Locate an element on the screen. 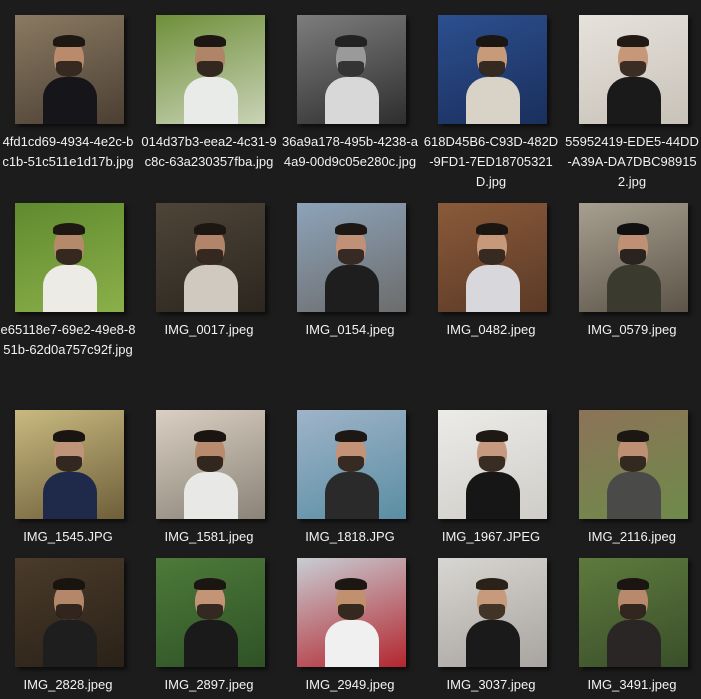 This screenshot has width=701, height=699. file-name-label: IMG_0579.jpeg is located at coordinates (632, 330).